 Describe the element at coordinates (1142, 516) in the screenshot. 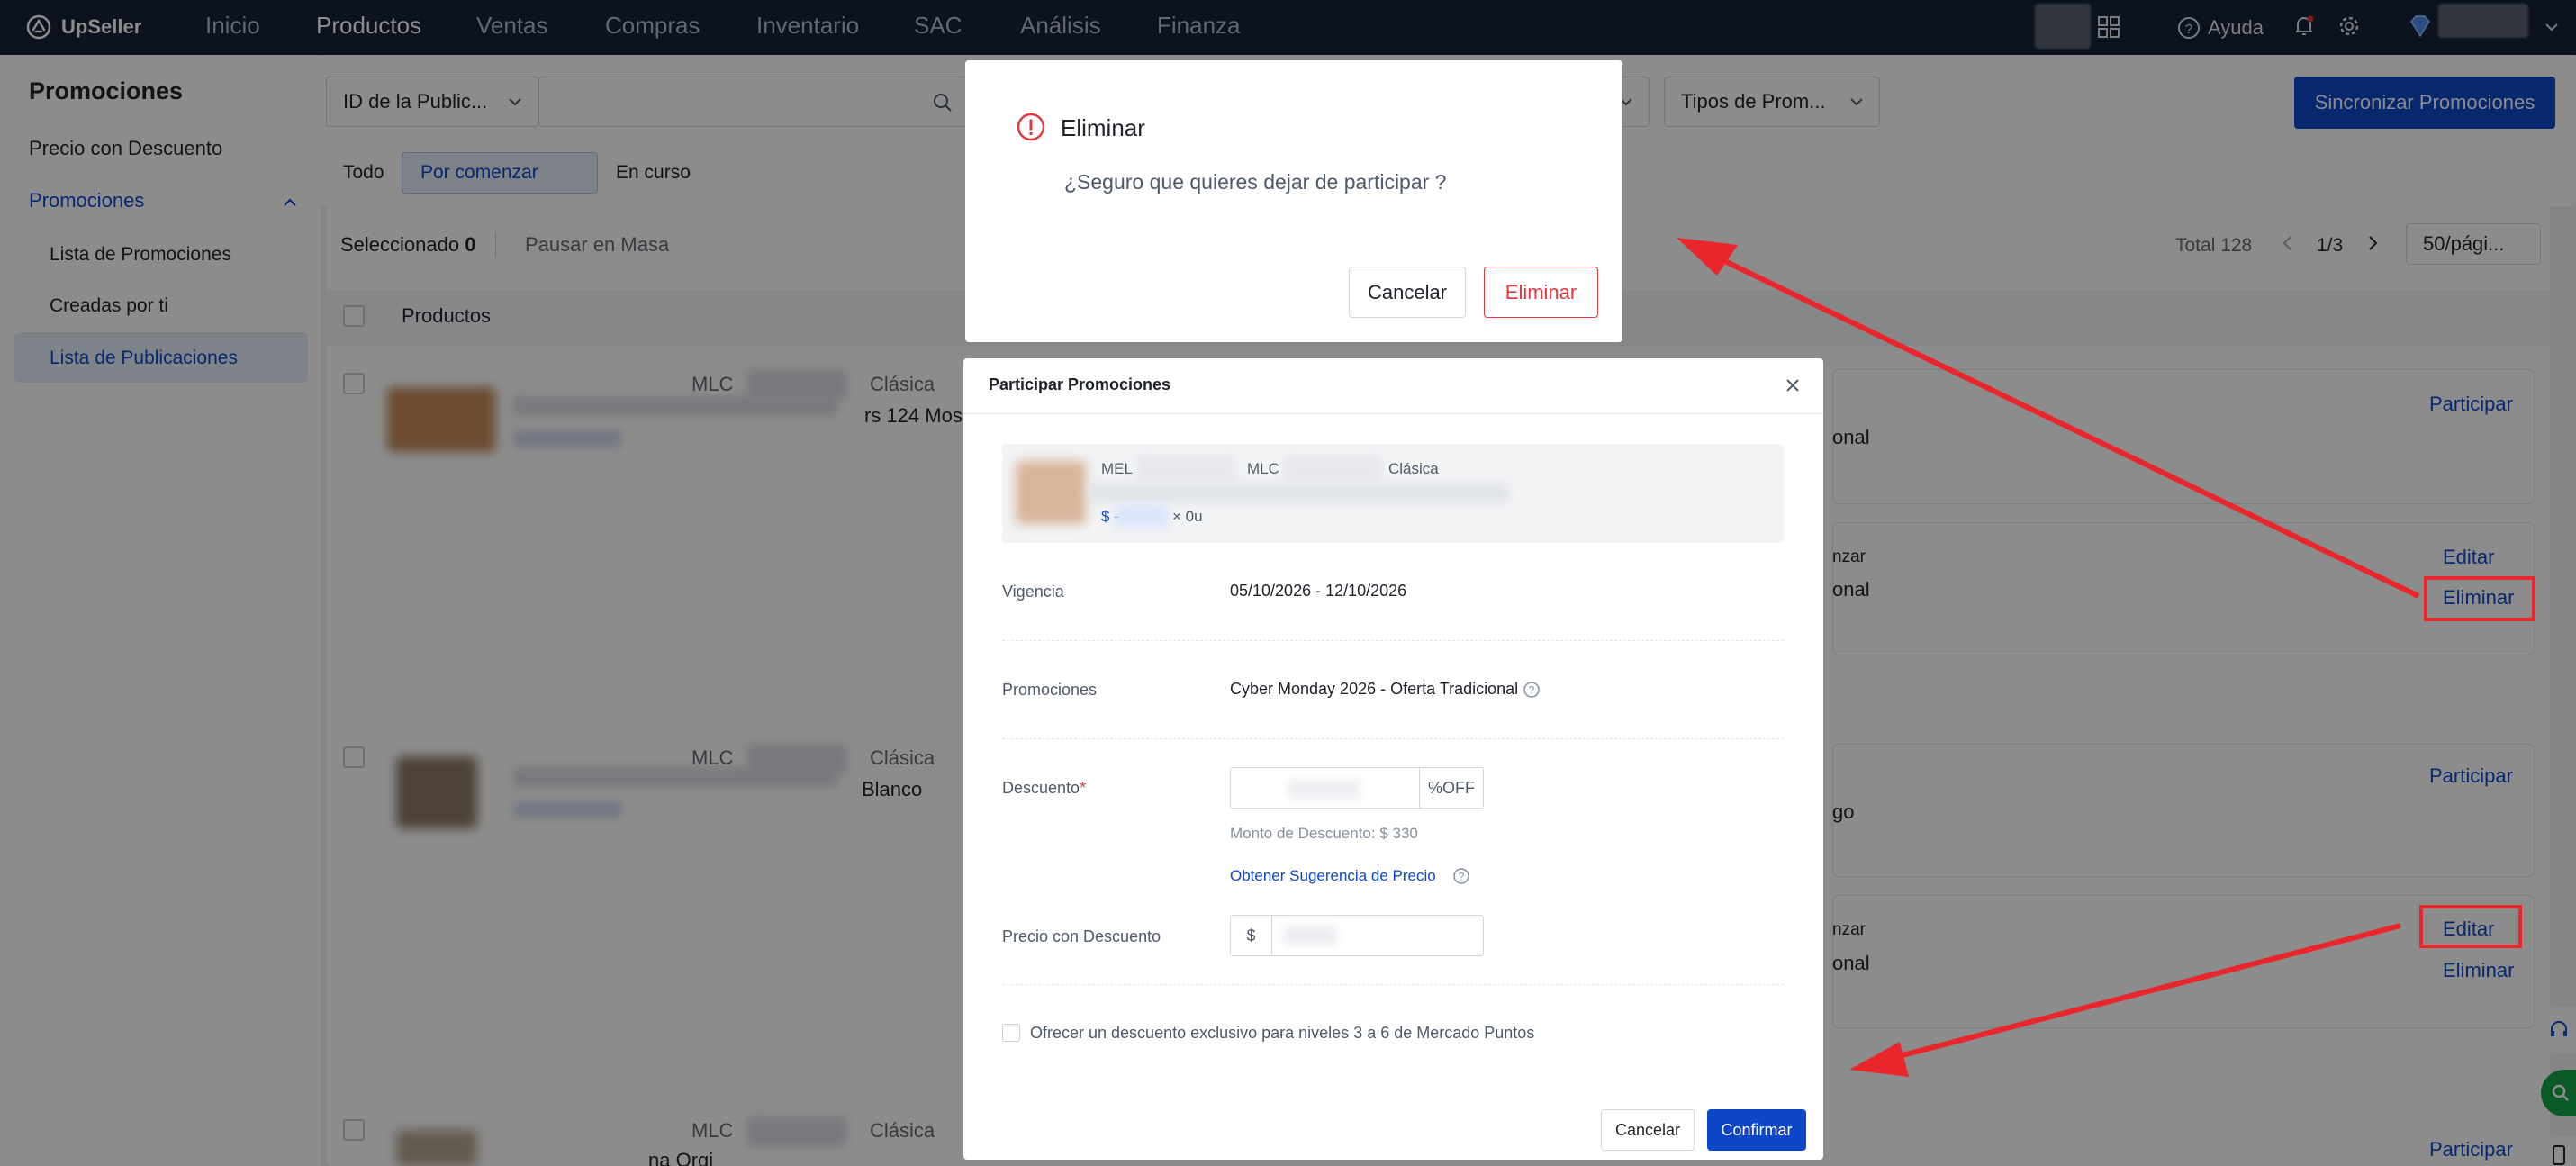

I see `product-price-blur` at that location.